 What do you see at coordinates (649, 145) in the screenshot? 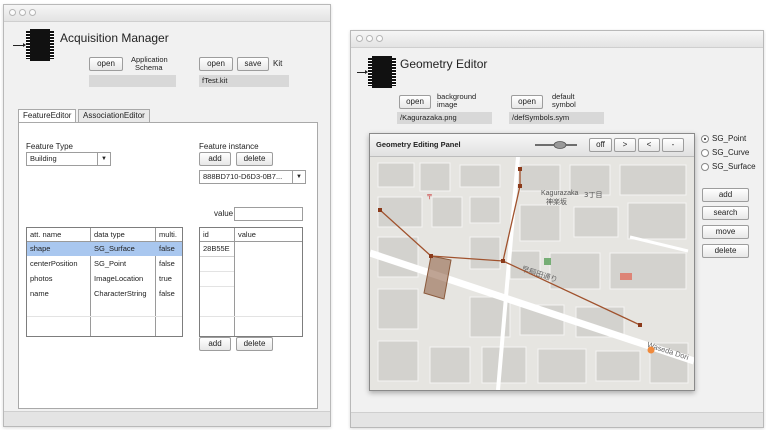
I see `prev-button: <` at bounding box center [649, 145].